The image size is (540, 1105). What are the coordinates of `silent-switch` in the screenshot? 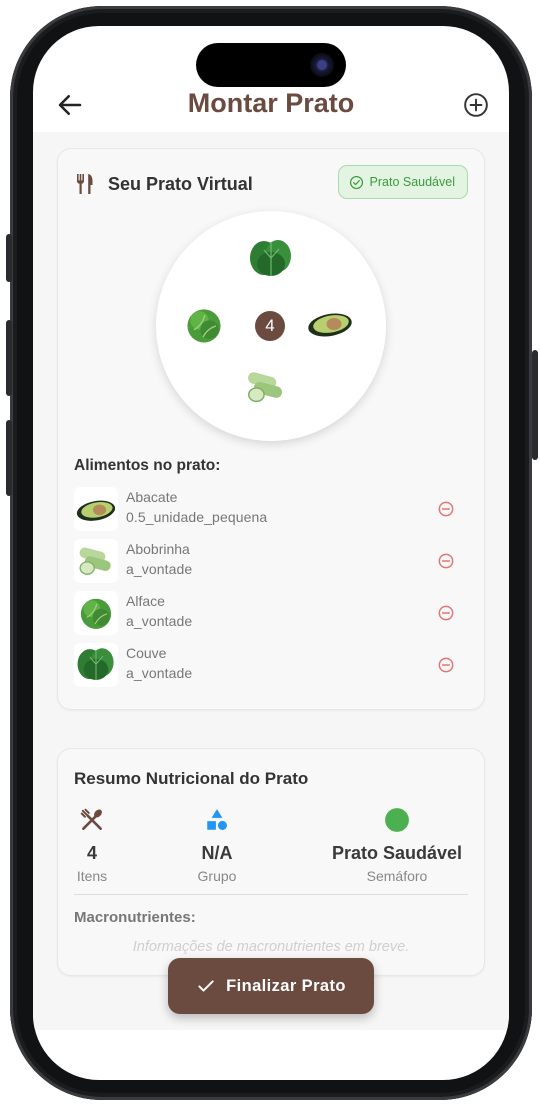 It's located at (9, 258).